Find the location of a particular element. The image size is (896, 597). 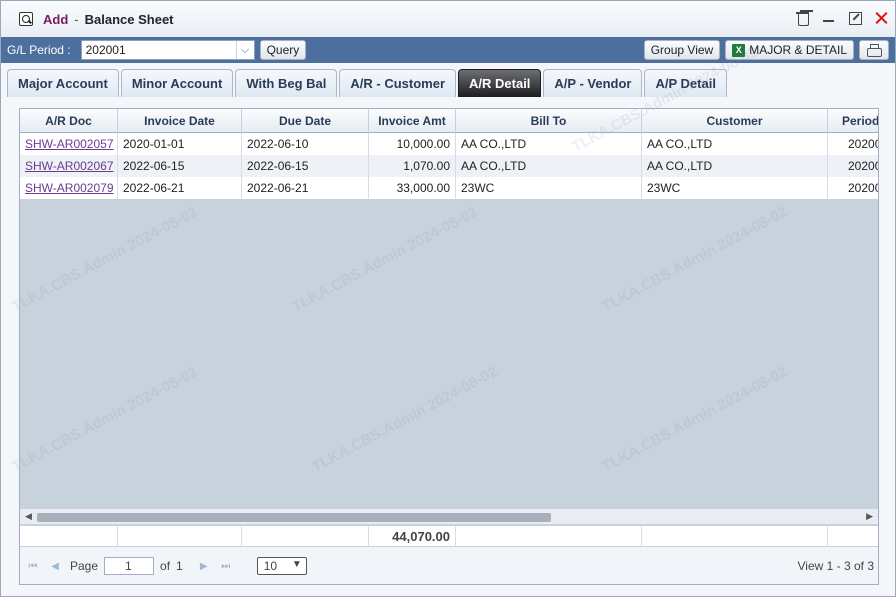

column-header-invoice-amt: Invoice Amt is located at coordinates (412, 121).